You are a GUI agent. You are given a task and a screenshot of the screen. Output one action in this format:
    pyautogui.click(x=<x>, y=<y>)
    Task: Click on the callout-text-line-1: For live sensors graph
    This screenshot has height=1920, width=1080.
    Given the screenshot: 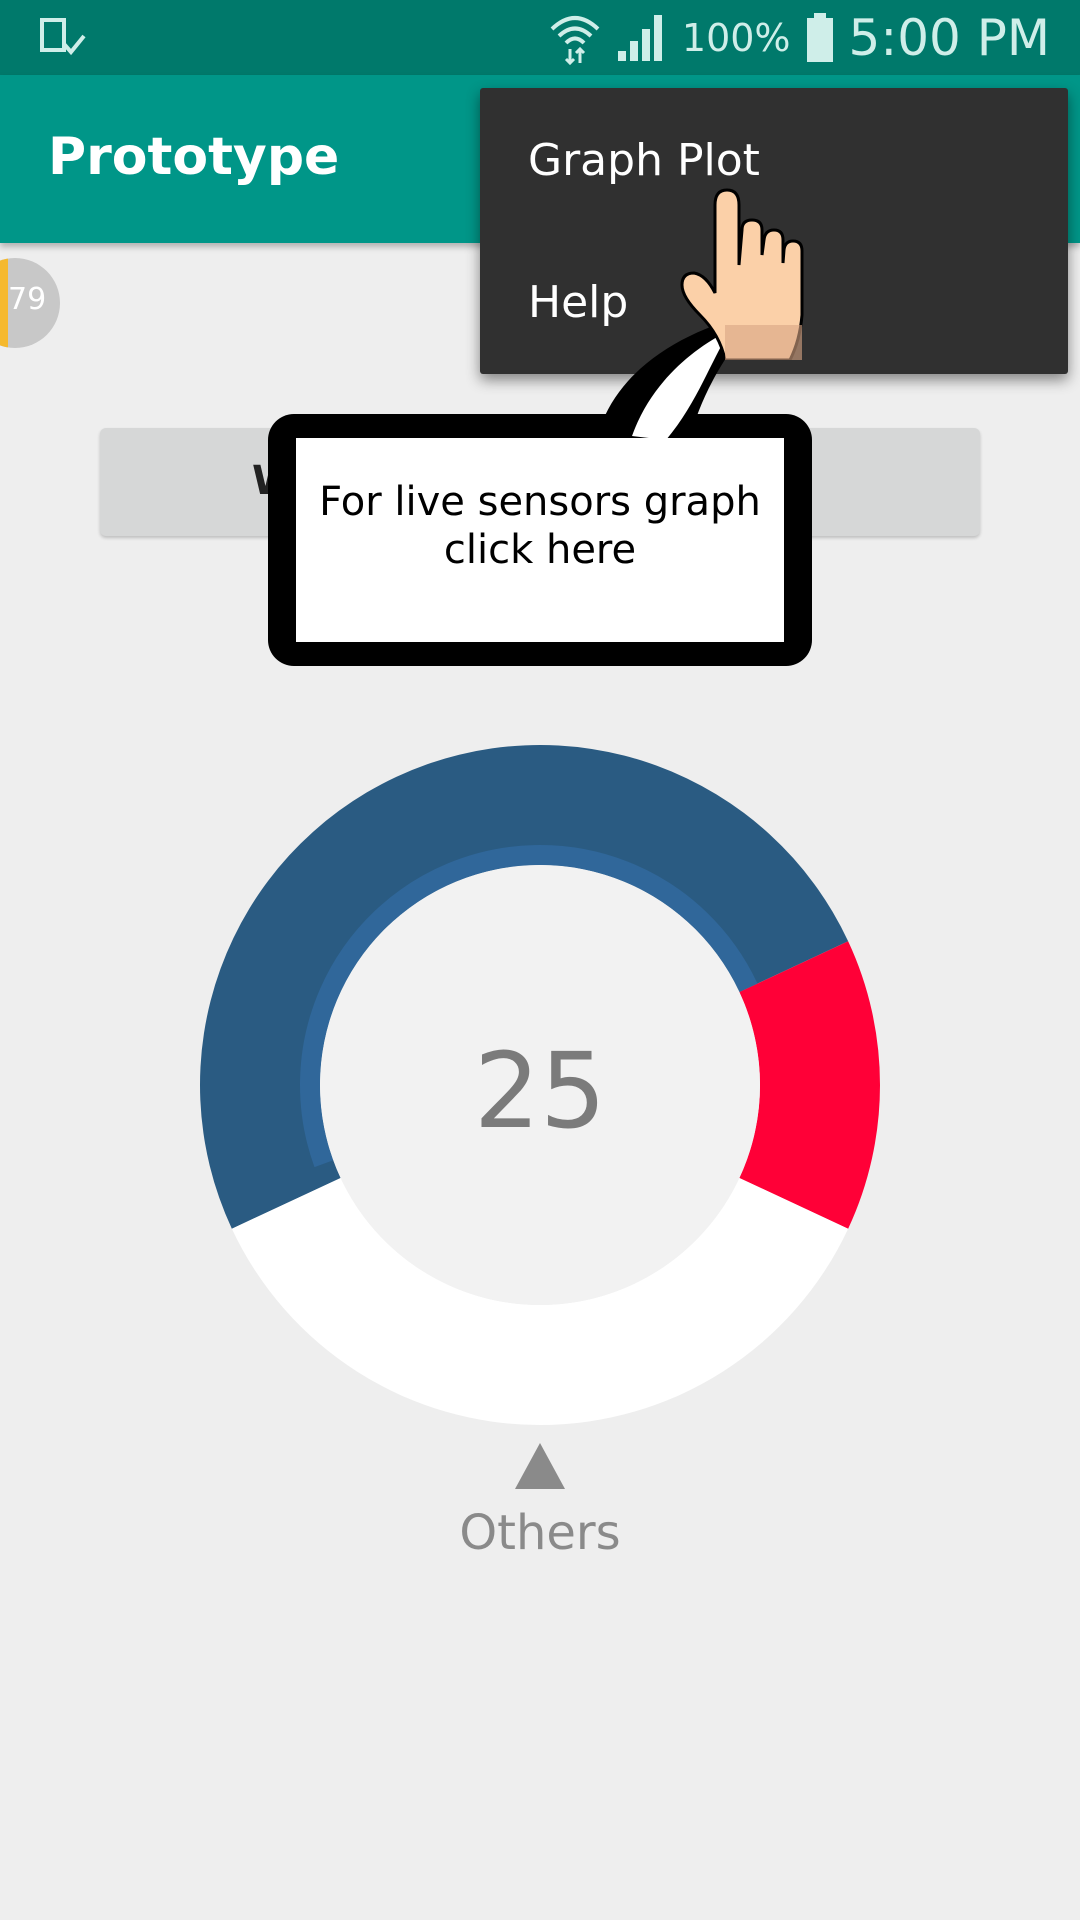 What is the action you would take?
    pyautogui.click(x=540, y=502)
    